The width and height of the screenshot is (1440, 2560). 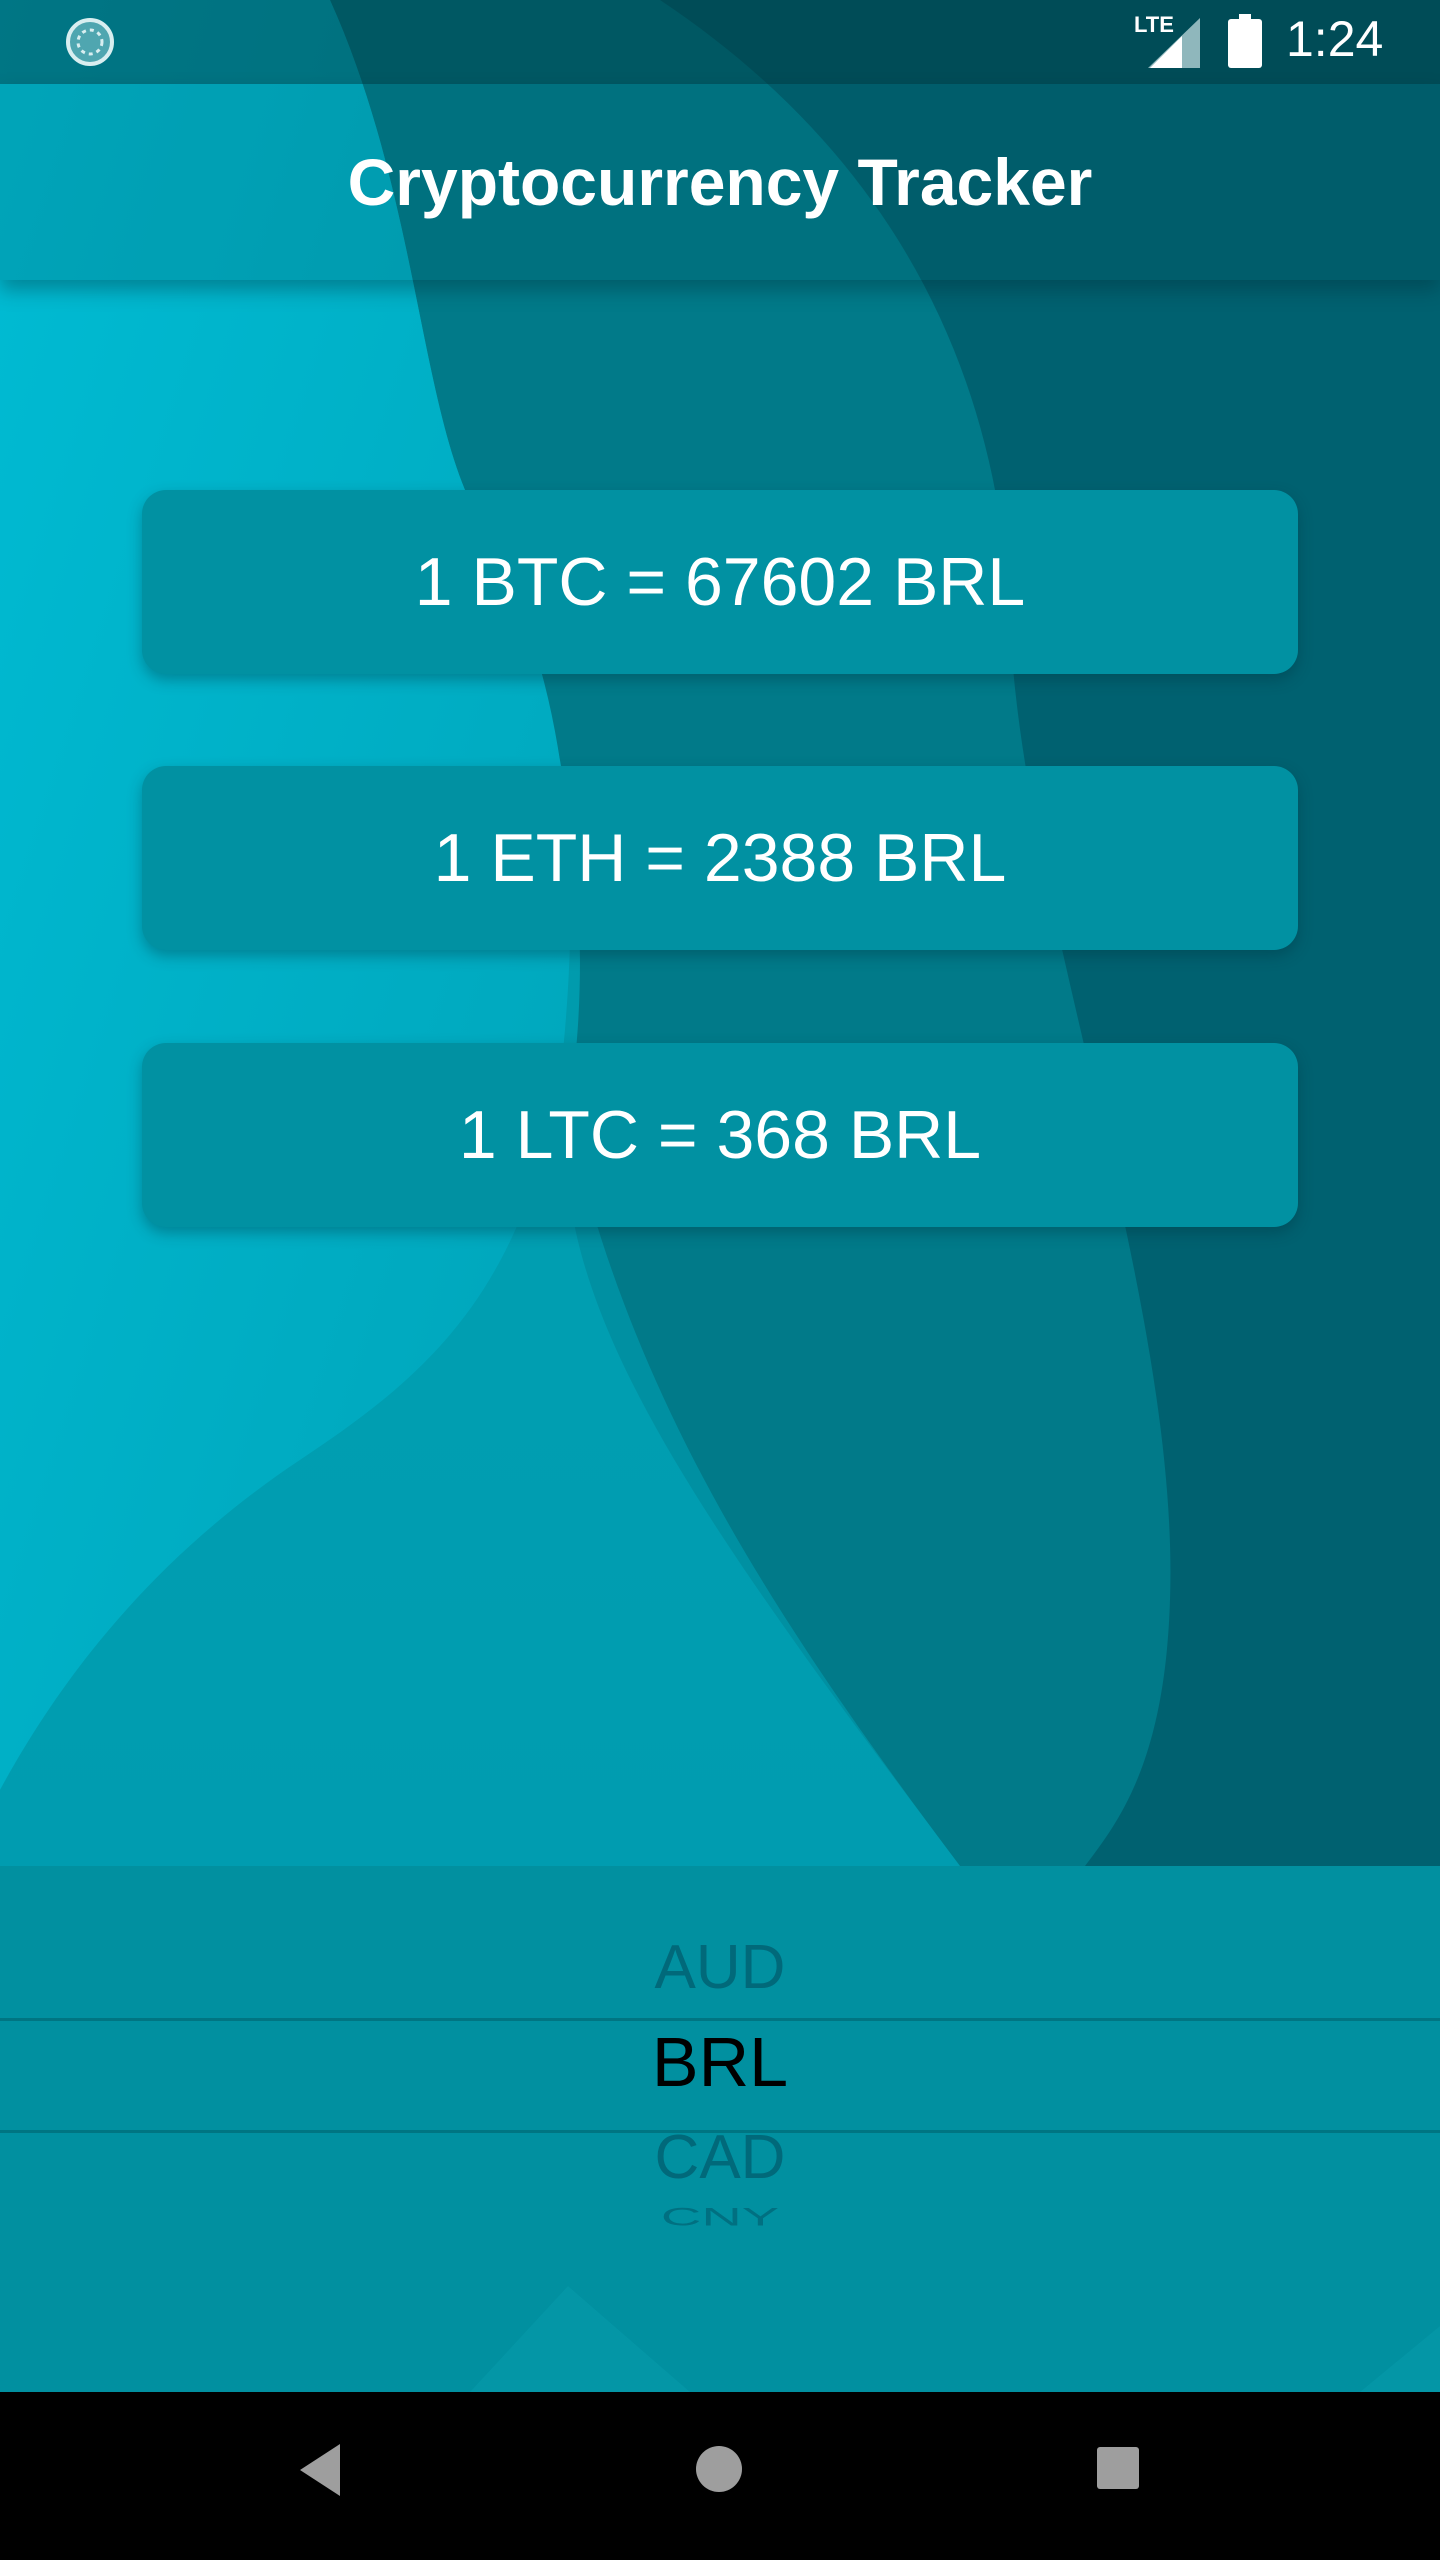 I want to click on btc-rate-card: 1 BTC = 67602 BRL, so click(x=720, y=582).